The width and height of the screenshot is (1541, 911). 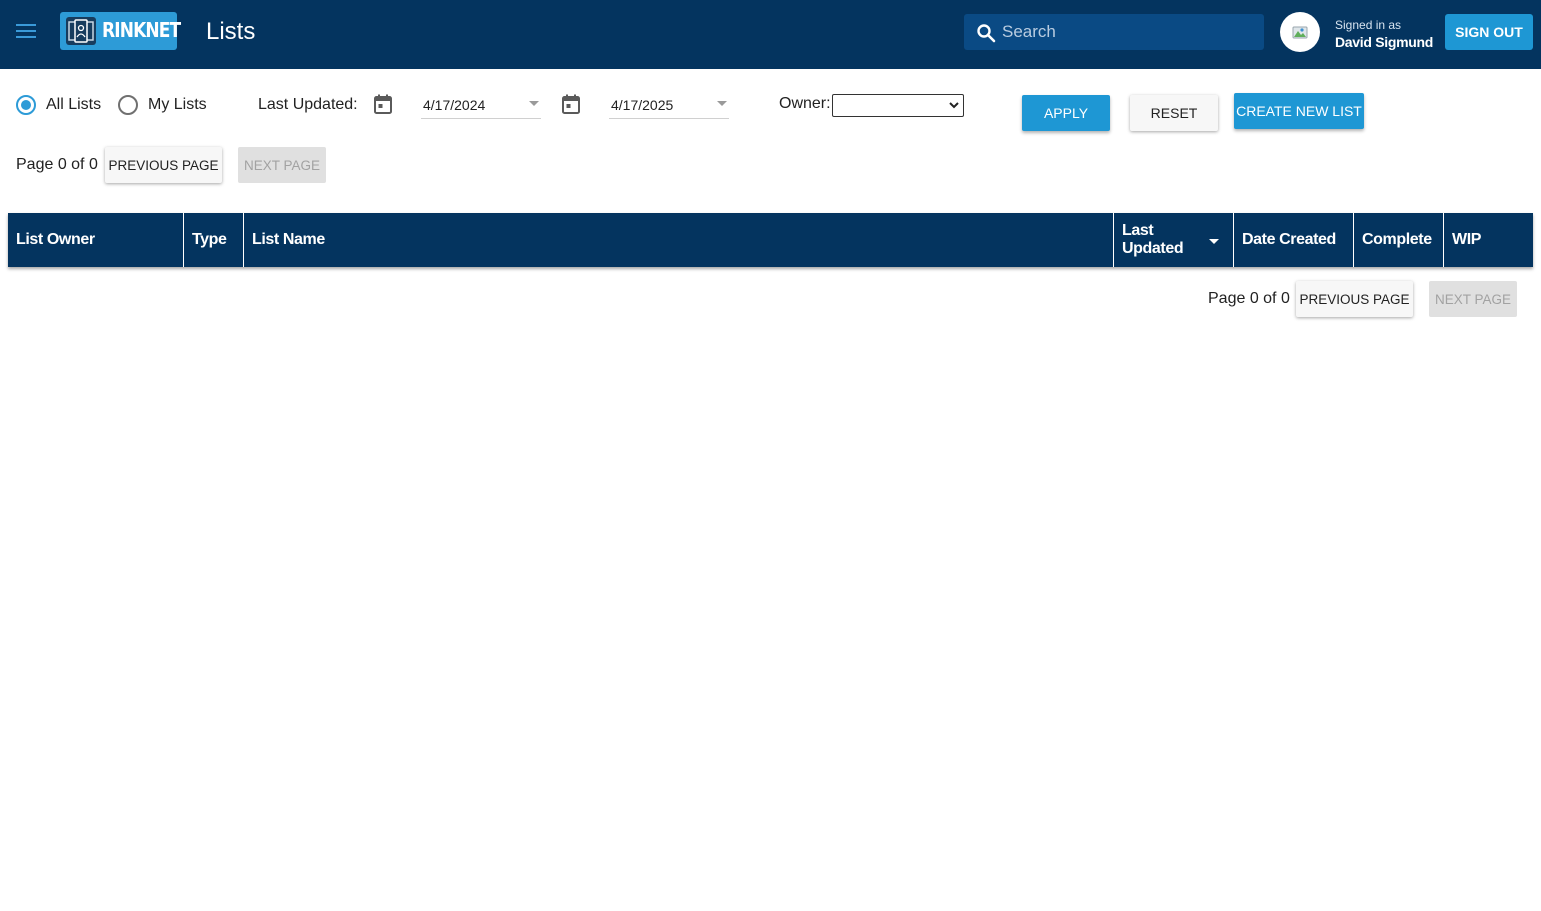 What do you see at coordinates (986, 33) in the screenshot?
I see `search-icon` at bounding box center [986, 33].